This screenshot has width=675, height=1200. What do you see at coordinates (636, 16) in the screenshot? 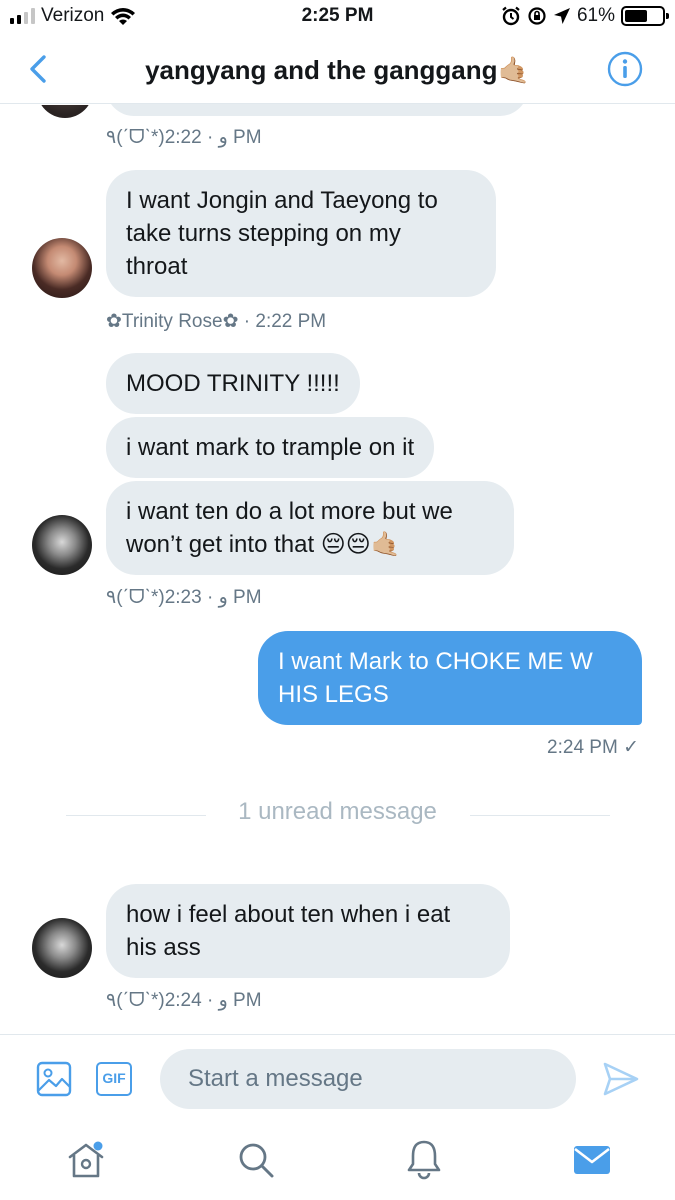
I see `battery-fill` at bounding box center [636, 16].